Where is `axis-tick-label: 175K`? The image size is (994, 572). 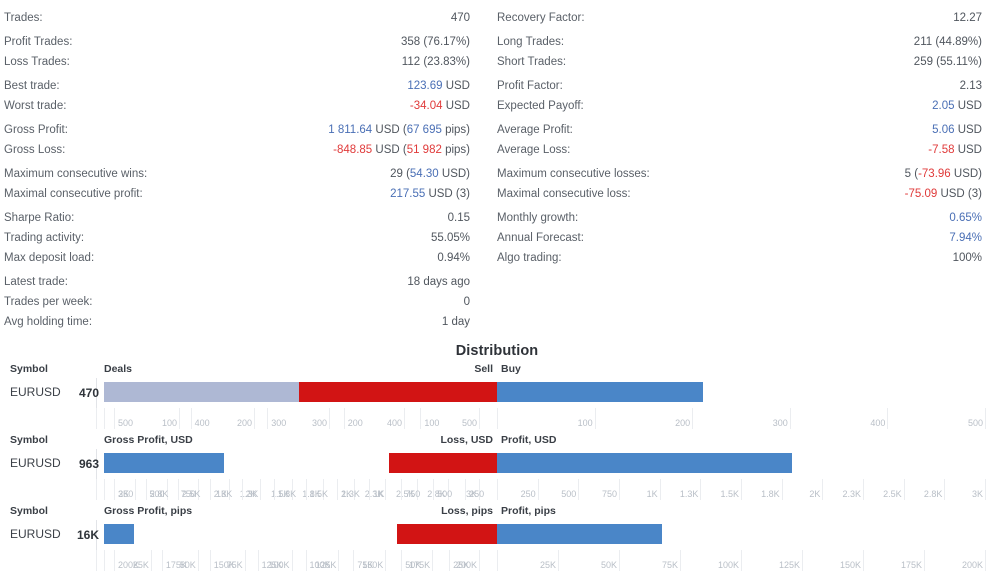
axis-tick-label: 175K is located at coordinates (176, 565).